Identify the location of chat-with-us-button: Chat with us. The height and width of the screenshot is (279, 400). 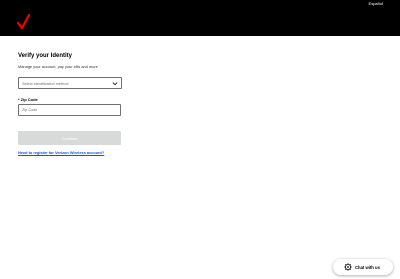
(363, 267).